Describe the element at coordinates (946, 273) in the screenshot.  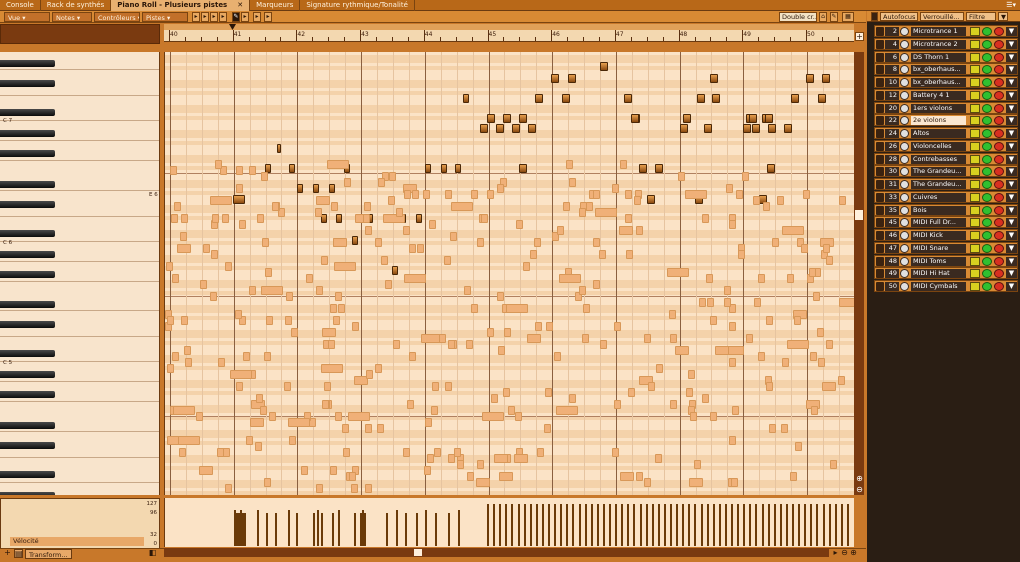
I see `track-row: 49 MIDI Hi Hat ▼` at that location.